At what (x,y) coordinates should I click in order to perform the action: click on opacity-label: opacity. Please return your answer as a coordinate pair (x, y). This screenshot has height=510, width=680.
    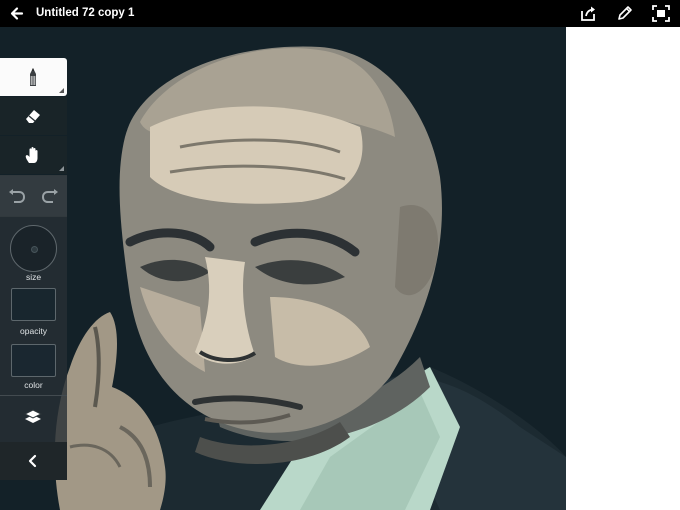
    Looking at the image, I should click on (33, 331).